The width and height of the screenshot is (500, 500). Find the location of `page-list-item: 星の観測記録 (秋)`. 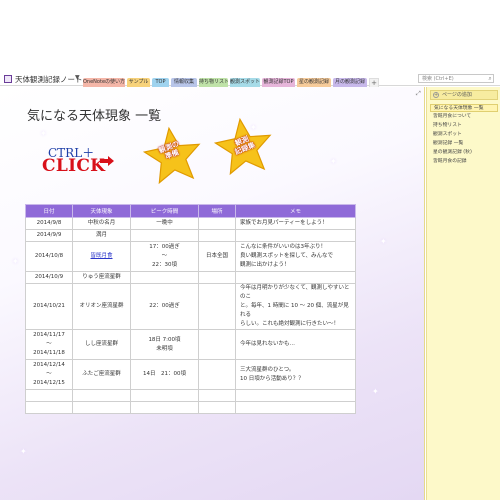

page-list-item: 星の観測記録 (秋) is located at coordinates (464, 153).